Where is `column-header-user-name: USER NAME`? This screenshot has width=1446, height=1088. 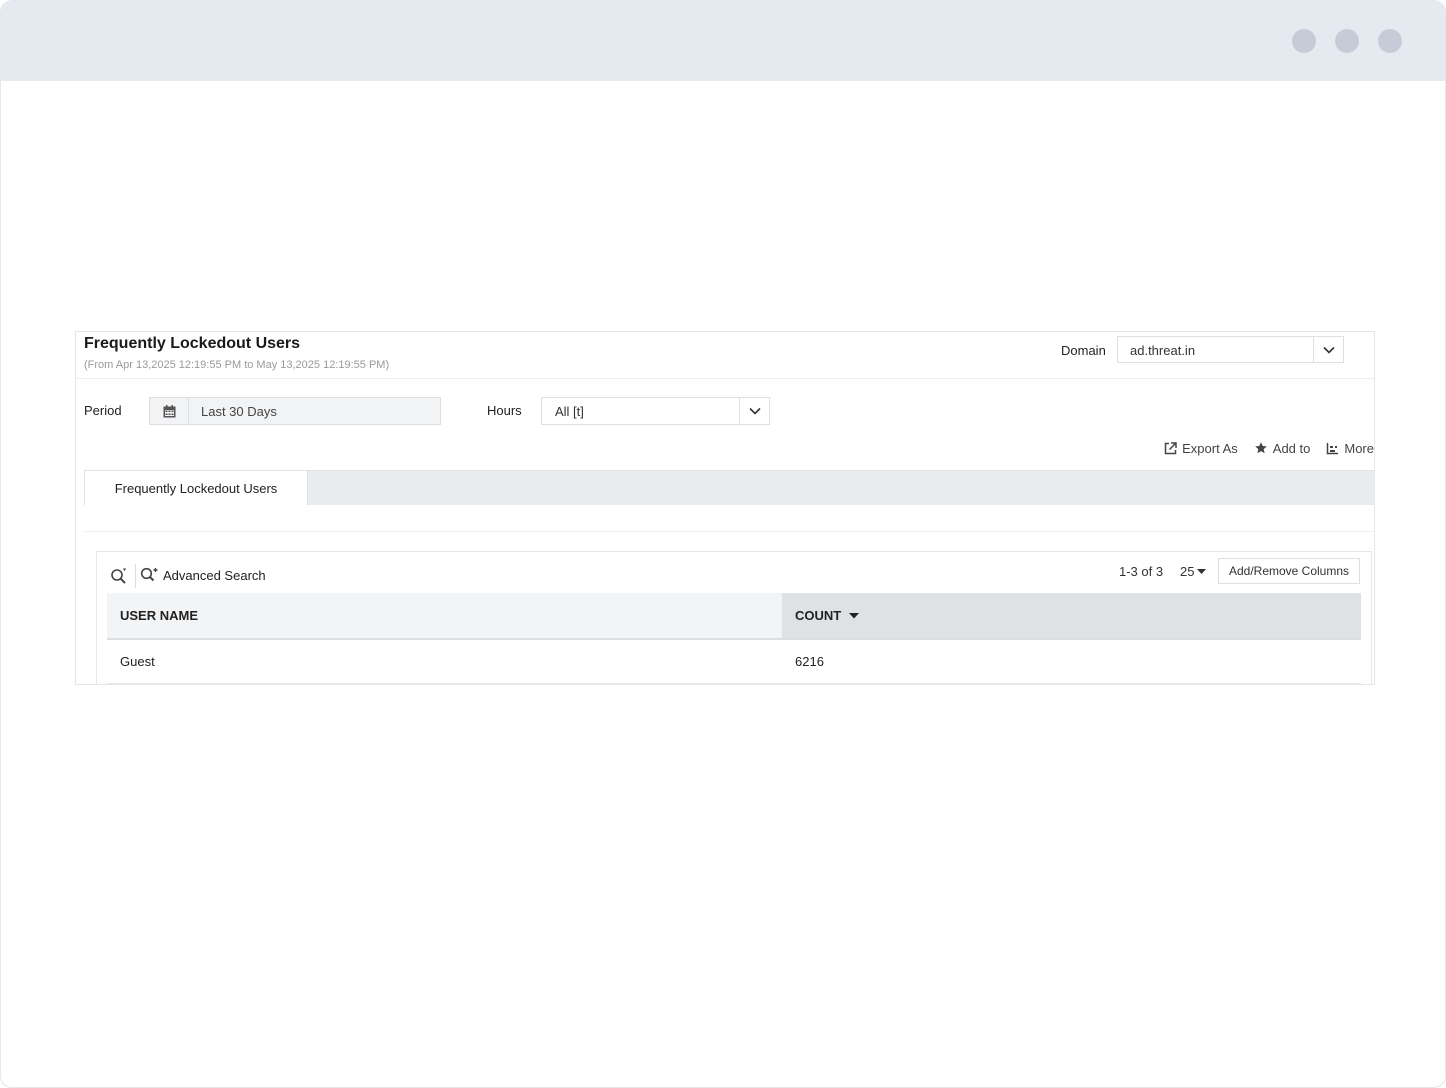 column-header-user-name: USER NAME is located at coordinates (444, 615).